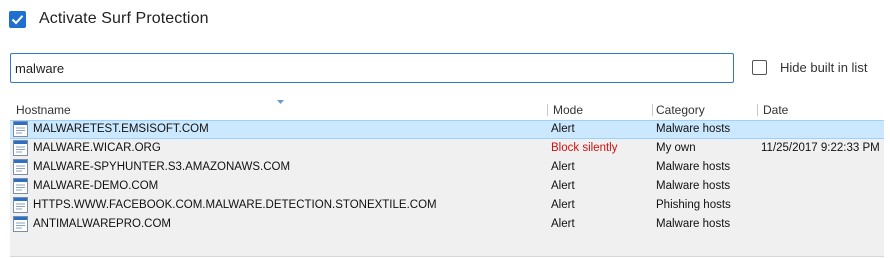 Image resolution: width=890 pixels, height=258 pixels. I want to click on checkmark-icon, so click(17, 19).